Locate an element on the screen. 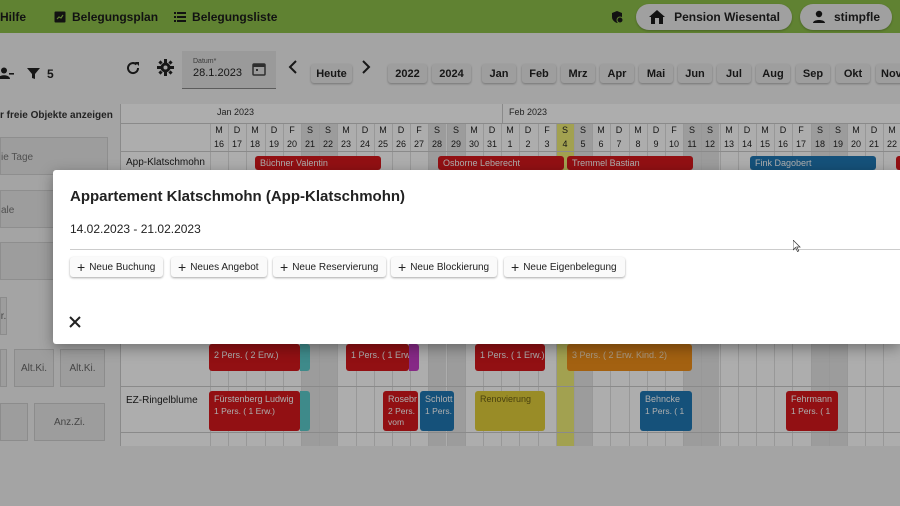  mouse-cursor-icon is located at coordinates (797, 246).